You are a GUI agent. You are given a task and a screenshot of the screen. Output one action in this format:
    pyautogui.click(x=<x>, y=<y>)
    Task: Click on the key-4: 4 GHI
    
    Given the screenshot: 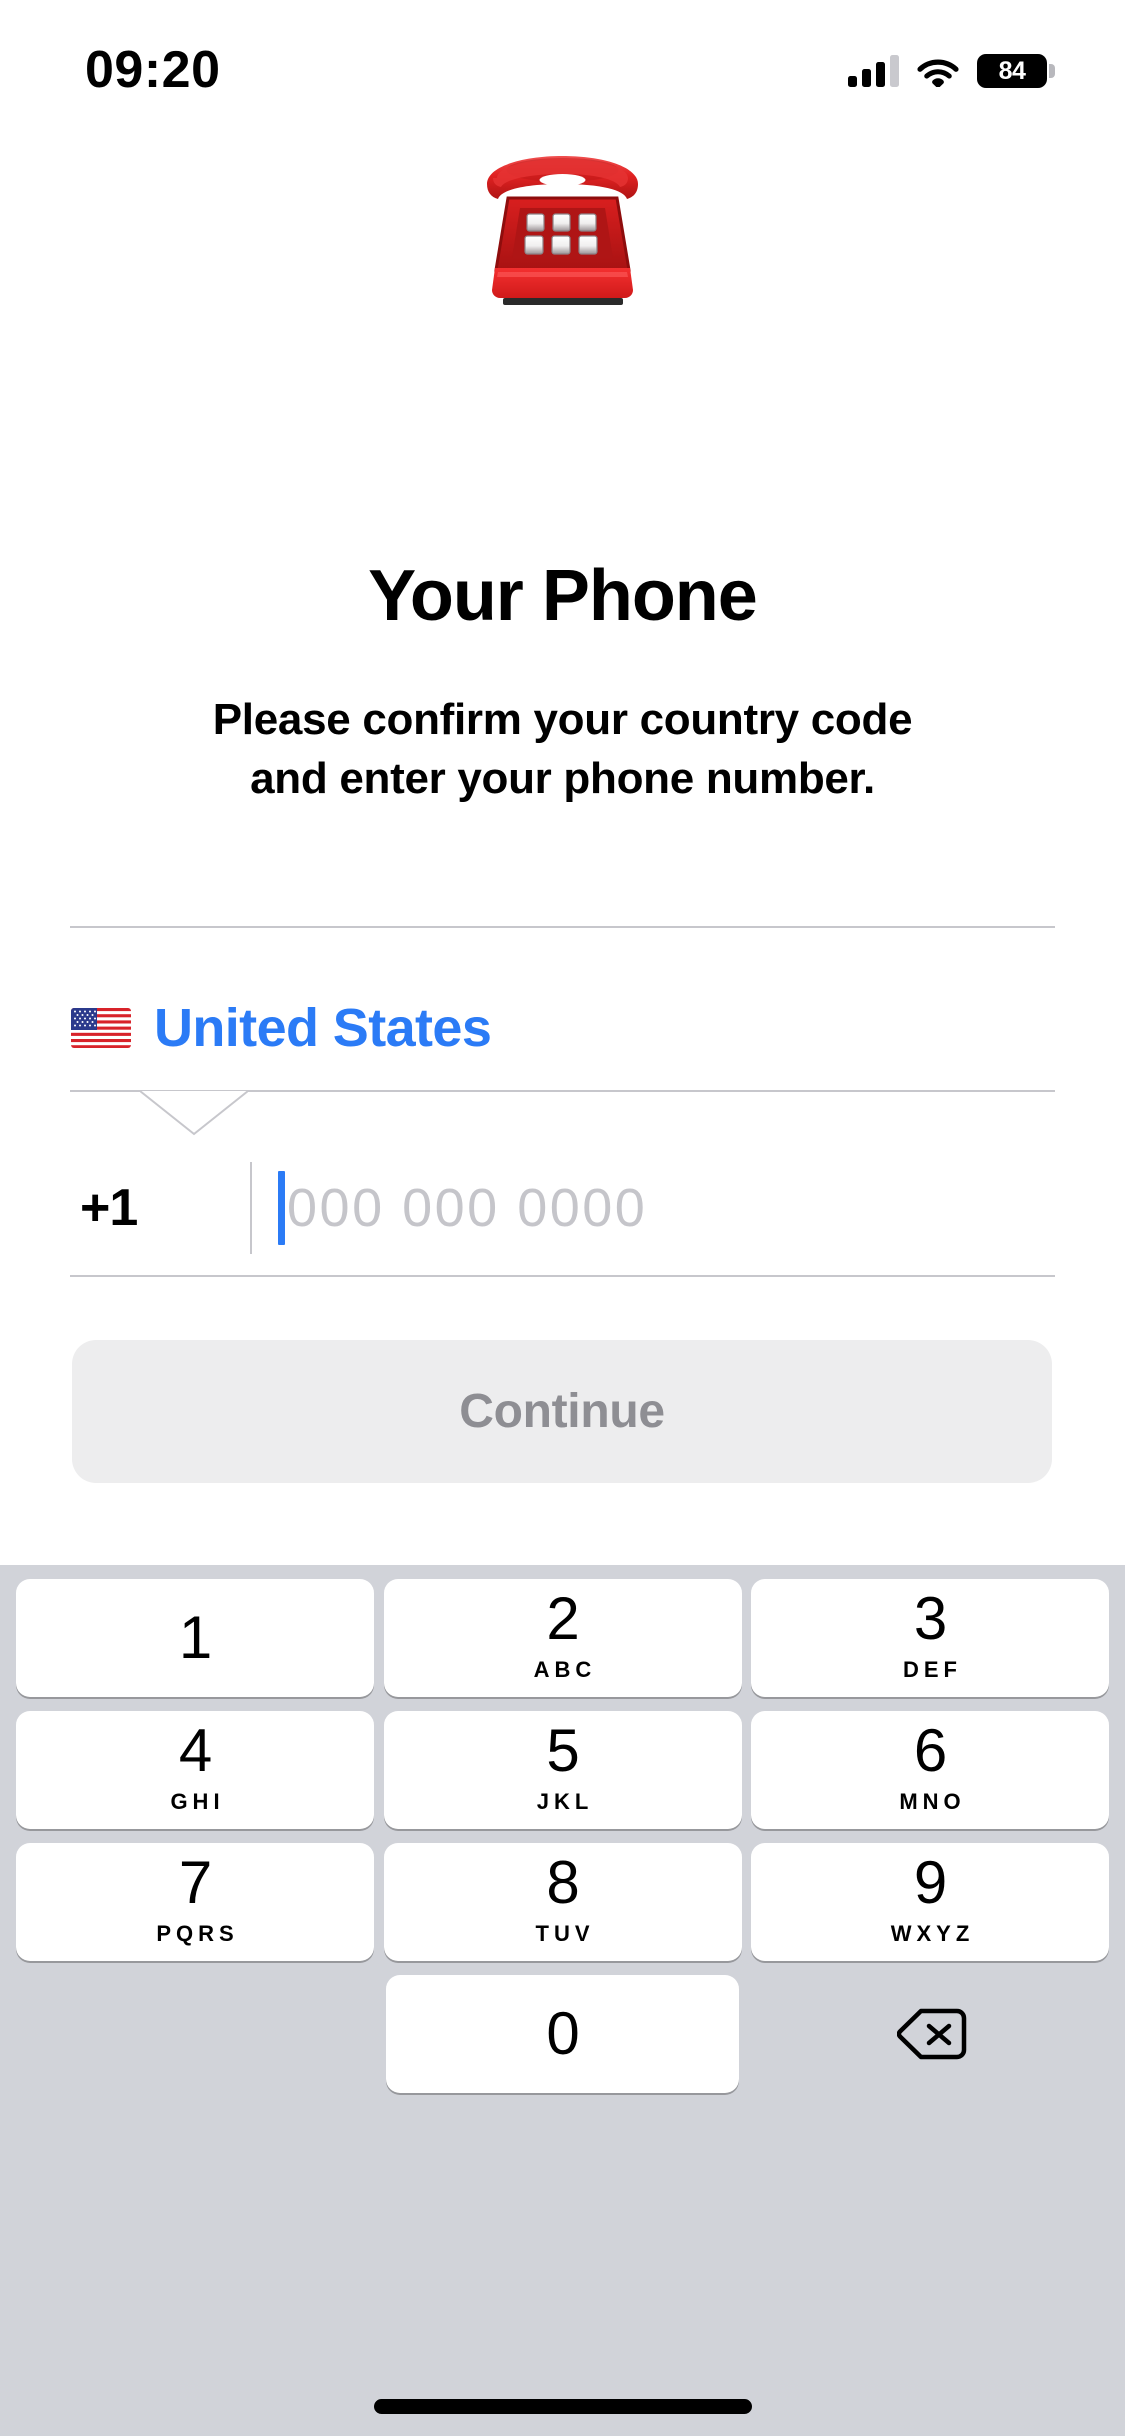 What is the action you would take?
    pyautogui.click(x=195, y=1770)
    